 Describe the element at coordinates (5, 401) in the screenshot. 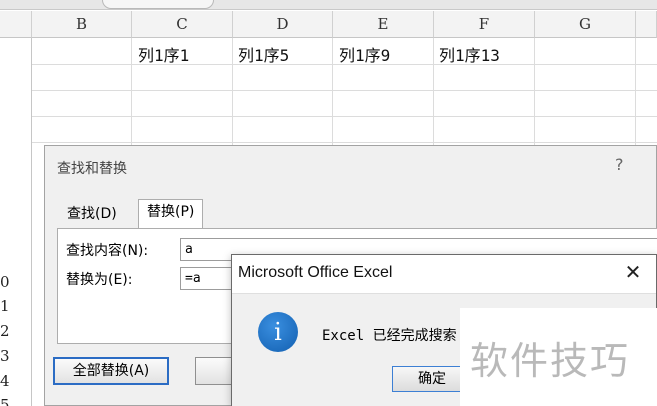

I see `row-number: 5` at that location.